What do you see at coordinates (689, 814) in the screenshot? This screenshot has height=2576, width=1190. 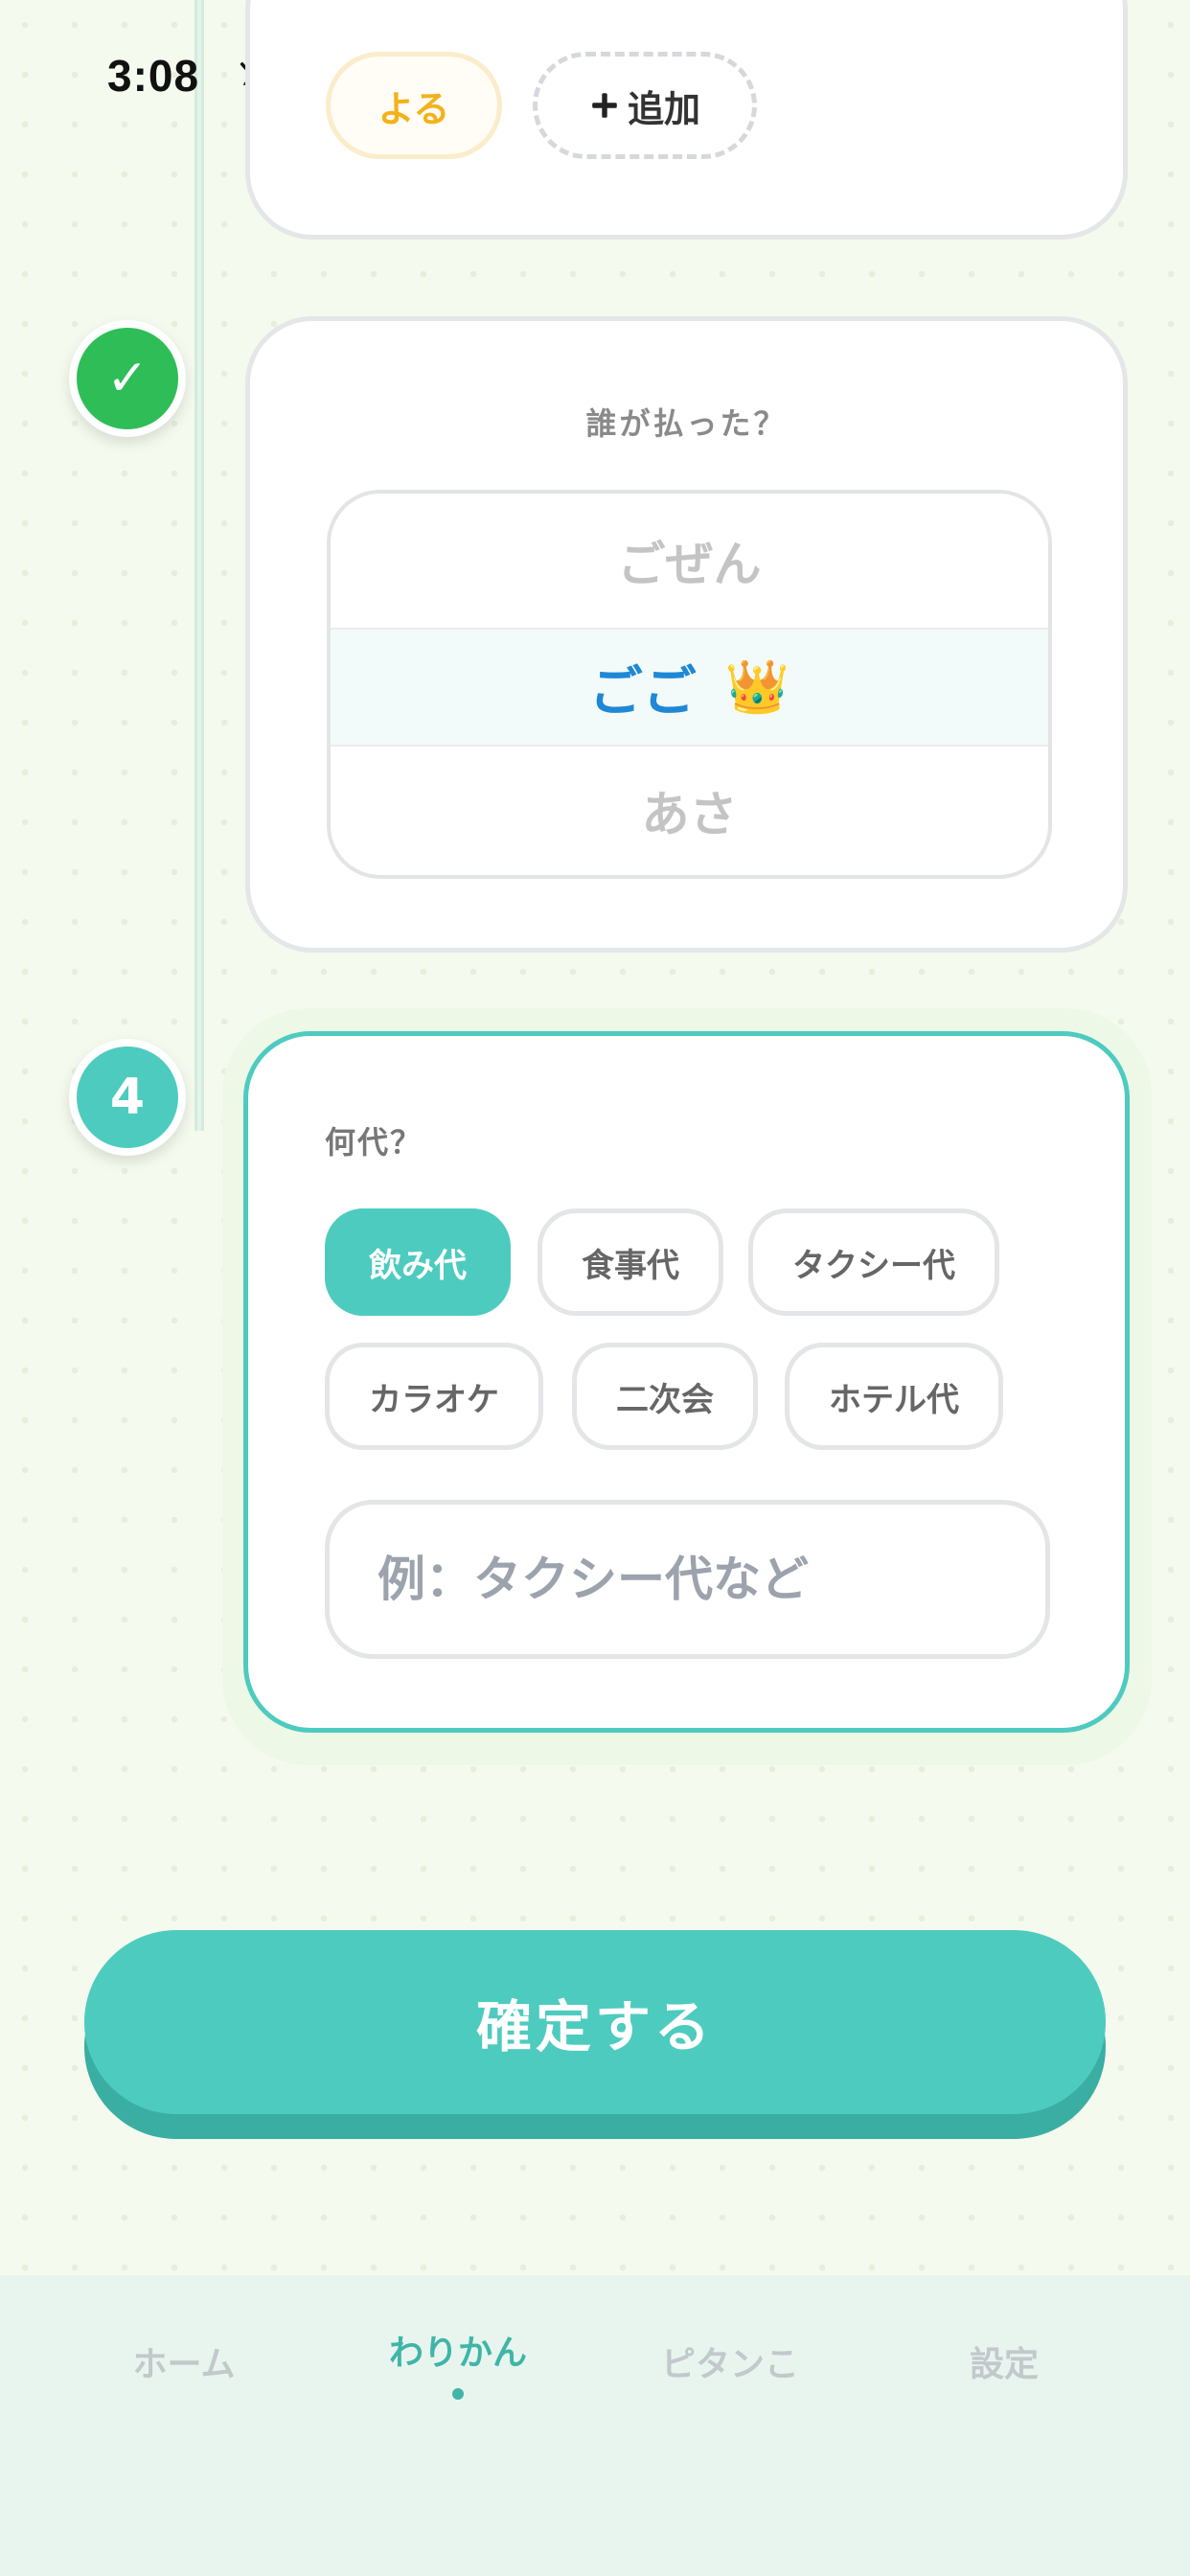 I see `picker-option-label: あさ` at bounding box center [689, 814].